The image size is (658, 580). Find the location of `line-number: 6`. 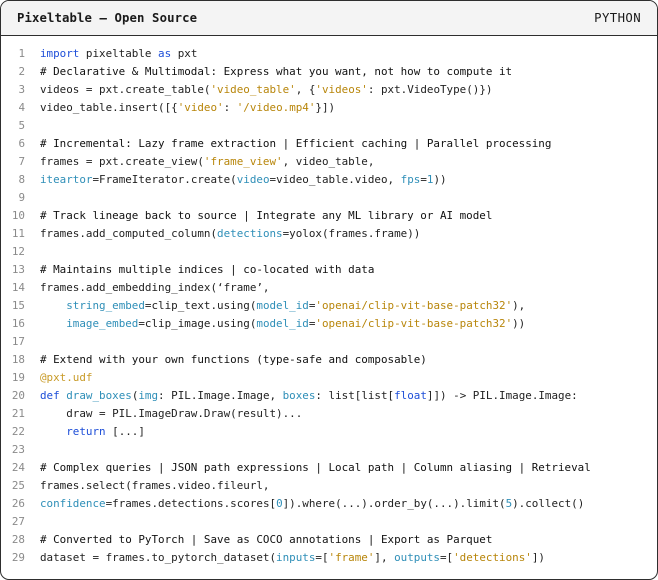

line-number: 6 is located at coordinates (21, 143).